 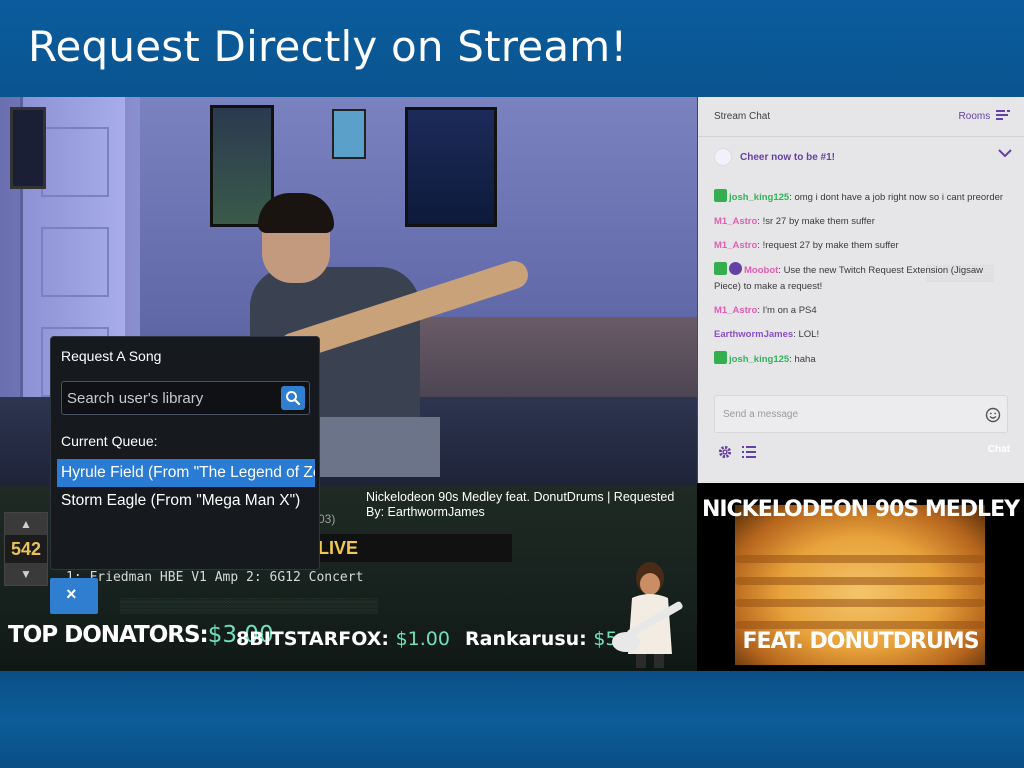 I want to click on donator-entry: Rankarusu: $5., so click(x=544, y=639).